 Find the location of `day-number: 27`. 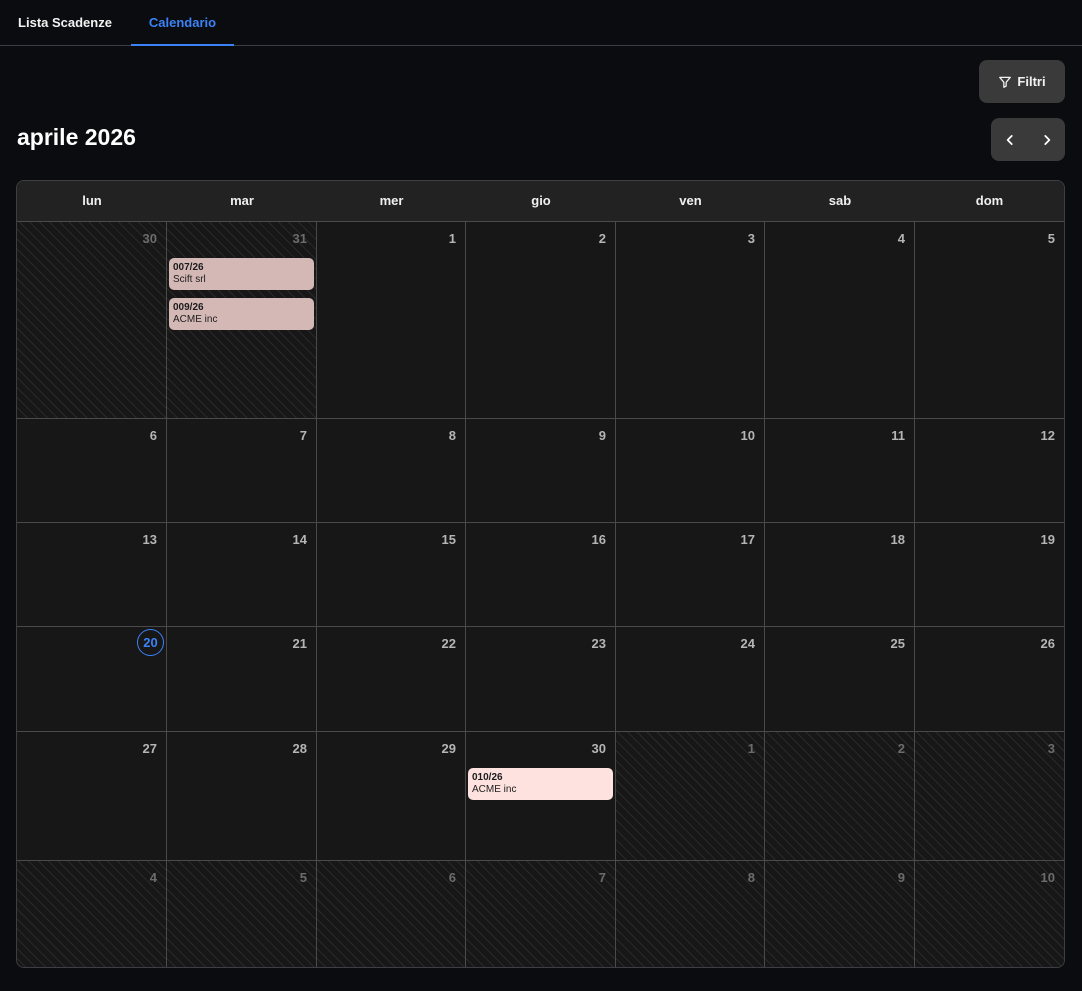

day-number: 27 is located at coordinates (149, 748).